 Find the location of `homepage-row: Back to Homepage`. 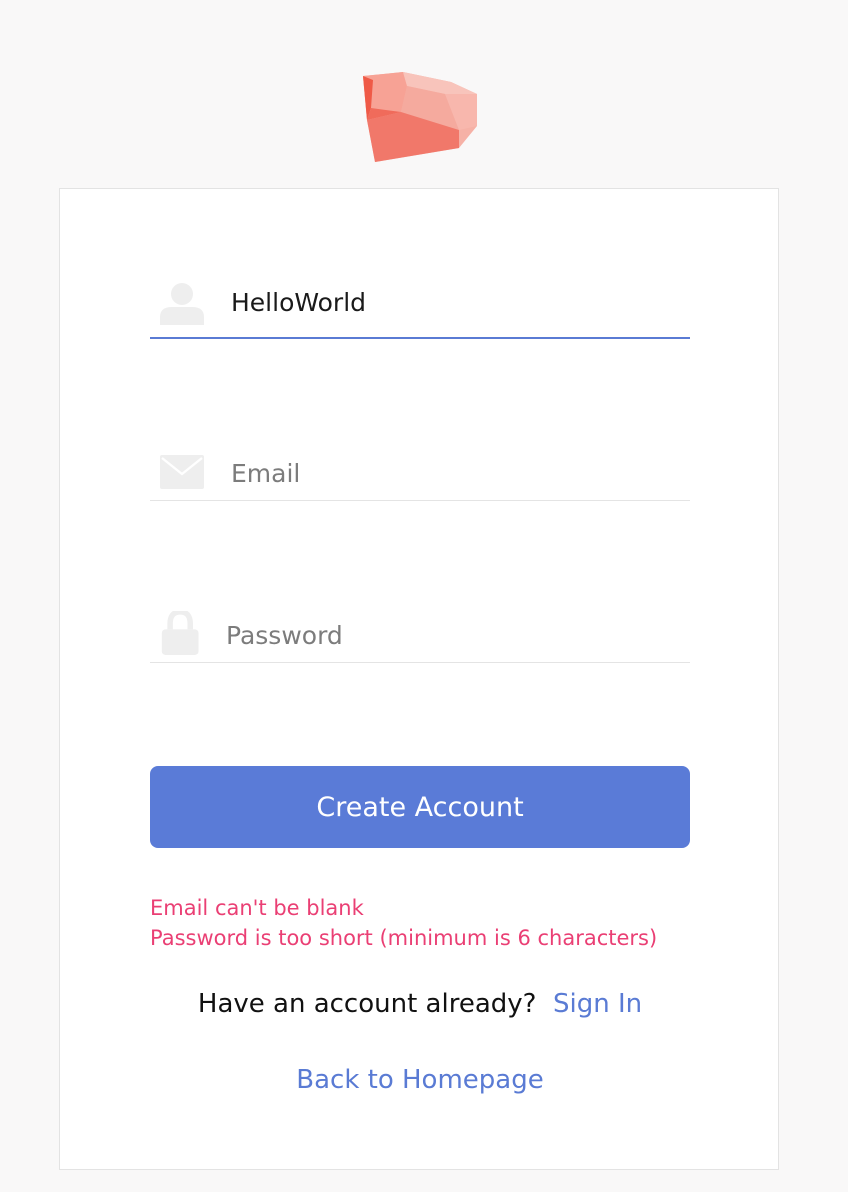

homepage-row: Back to Homepage is located at coordinates (420, 1080).